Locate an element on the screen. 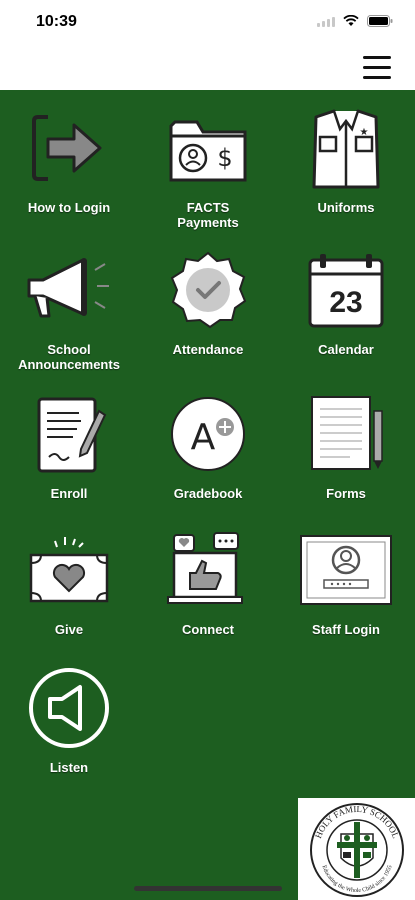  tile-school-announcements: School Announcements is located at coordinates (69, 307).